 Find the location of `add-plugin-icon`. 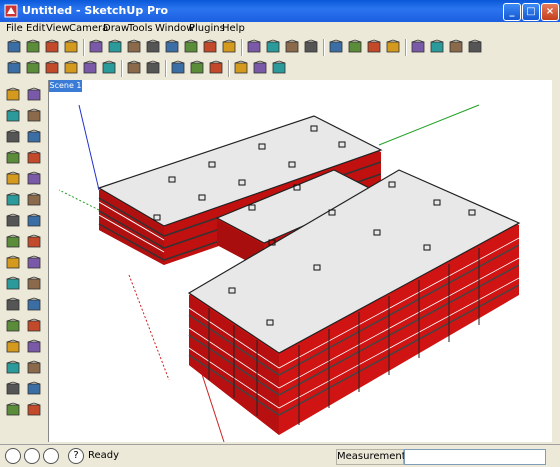

add-plugin-icon is located at coordinates (153, 47).